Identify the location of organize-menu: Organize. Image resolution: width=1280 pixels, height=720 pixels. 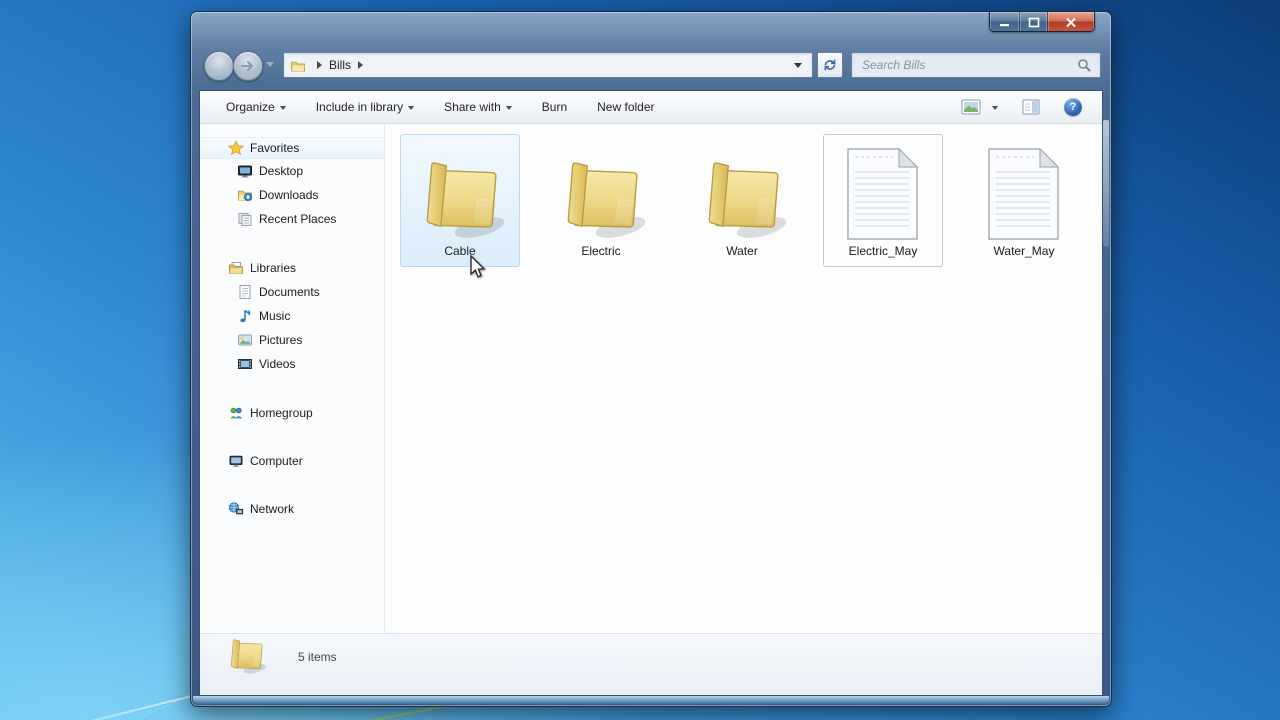
(256, 107).